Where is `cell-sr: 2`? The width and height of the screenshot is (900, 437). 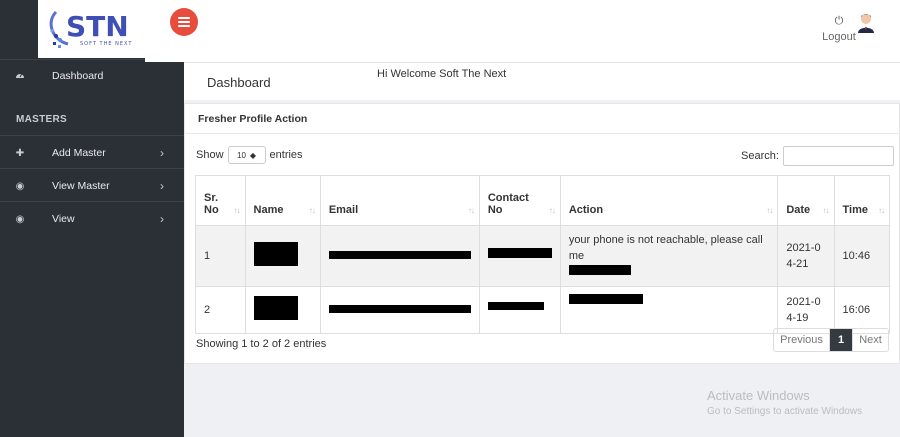
cell-sr: 2 is located at coordinates (220, 310).